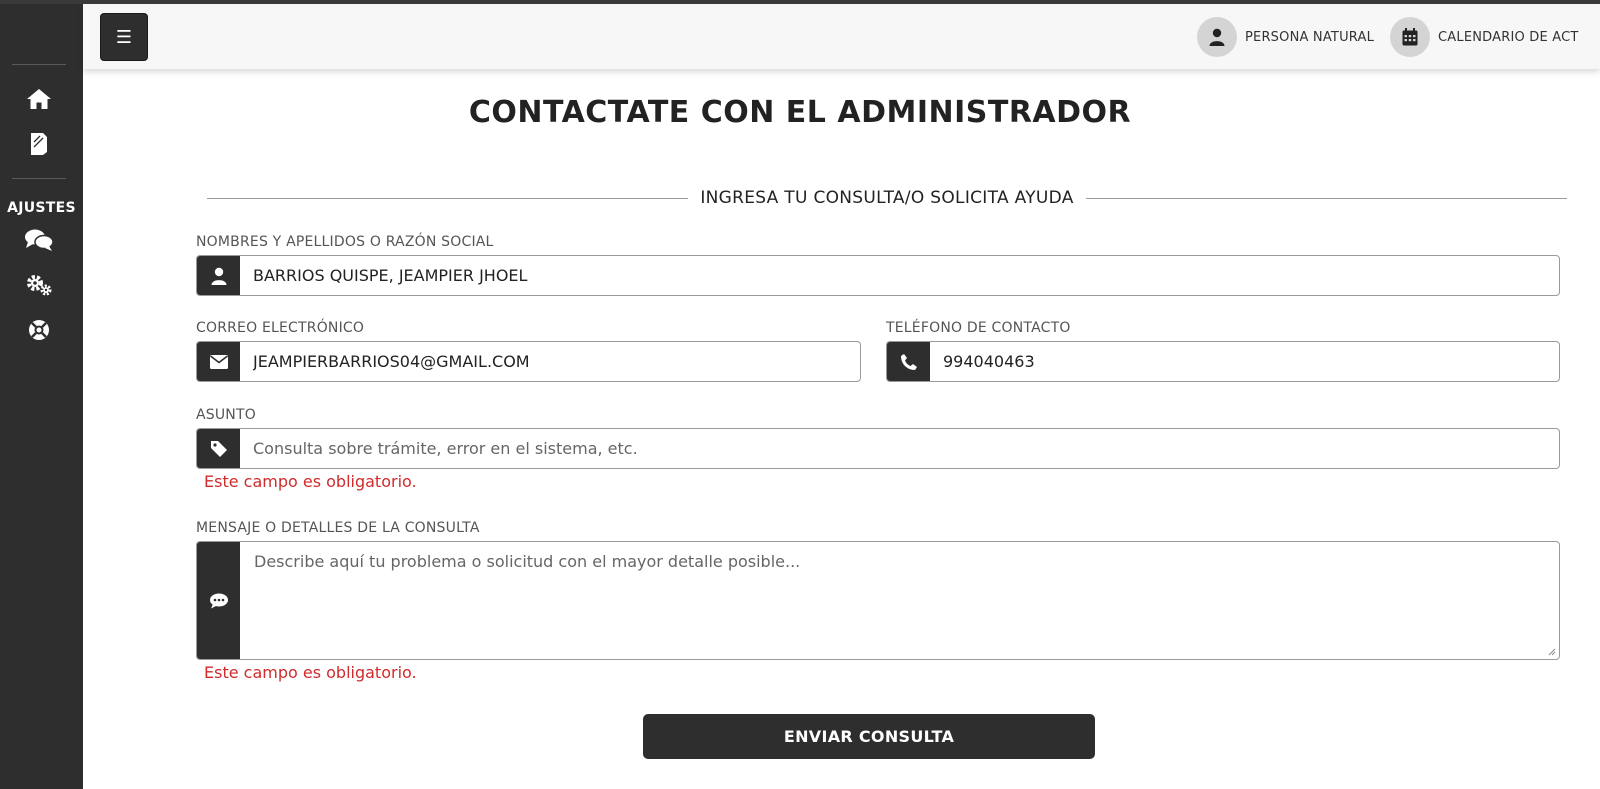  What do you see at coordinates (1410, 37) in the screenshot?
I see `calendar-icon` at bounding box center [1410, 37].